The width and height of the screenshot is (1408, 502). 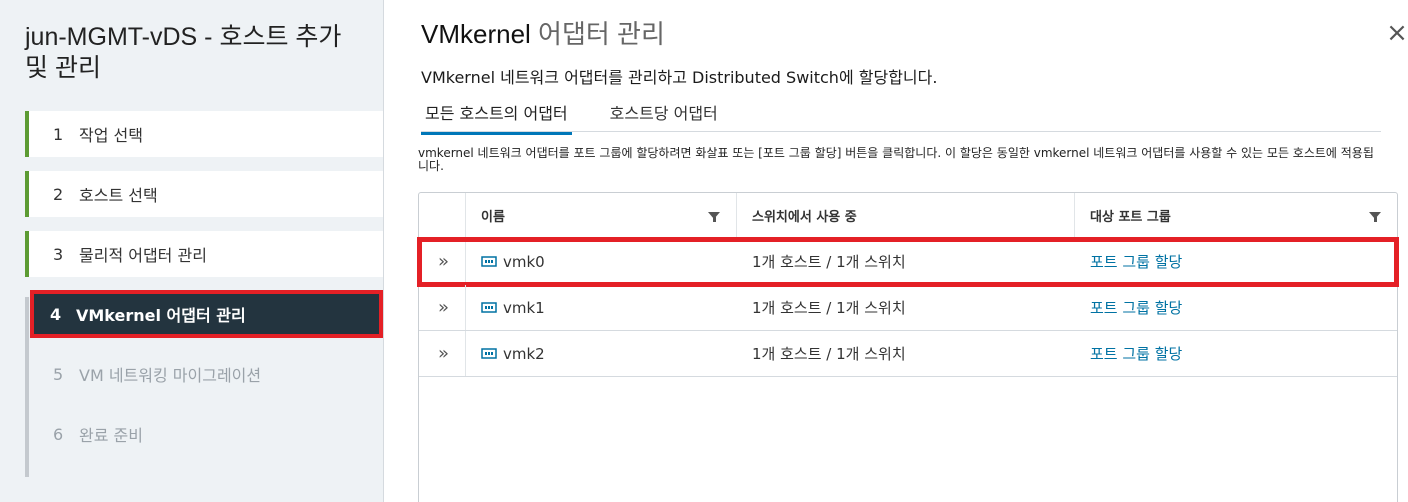 What do you see at coordinates (524, 307) in the screenshot?
I see `adapter-name: vmk1` at bounding box center [524, 307].